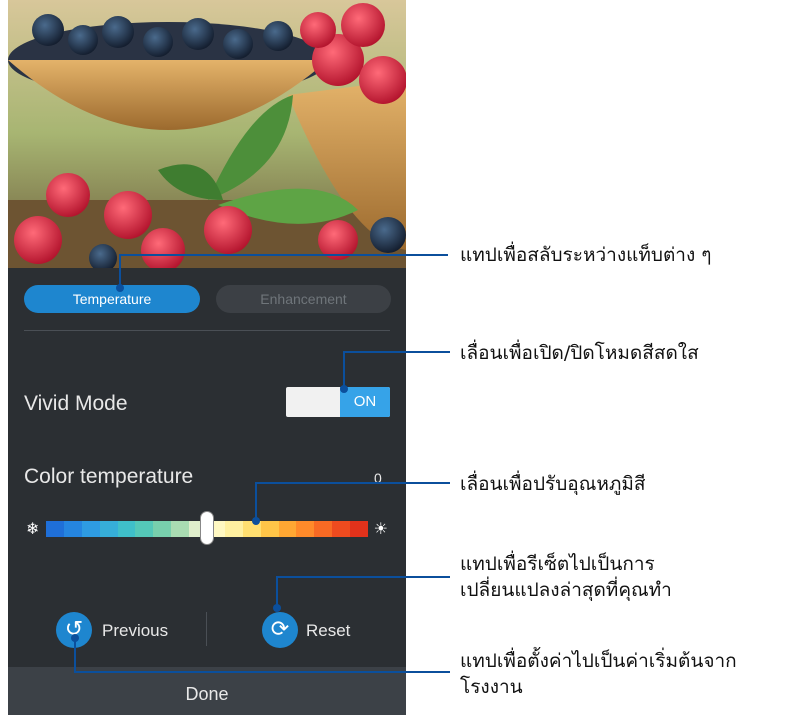 Image resolution: width=806 pixels, height=715 pixels. I want to click on refresh-icon: ⟳, so click(280, 629).